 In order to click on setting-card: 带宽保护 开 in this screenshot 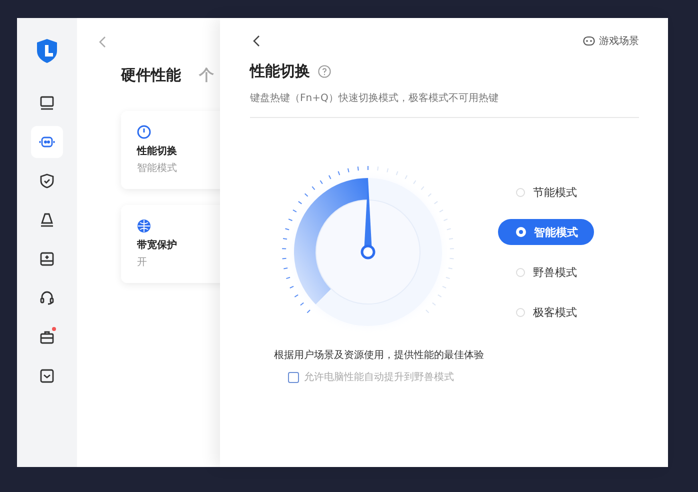, I will do `click(170, 244)`.